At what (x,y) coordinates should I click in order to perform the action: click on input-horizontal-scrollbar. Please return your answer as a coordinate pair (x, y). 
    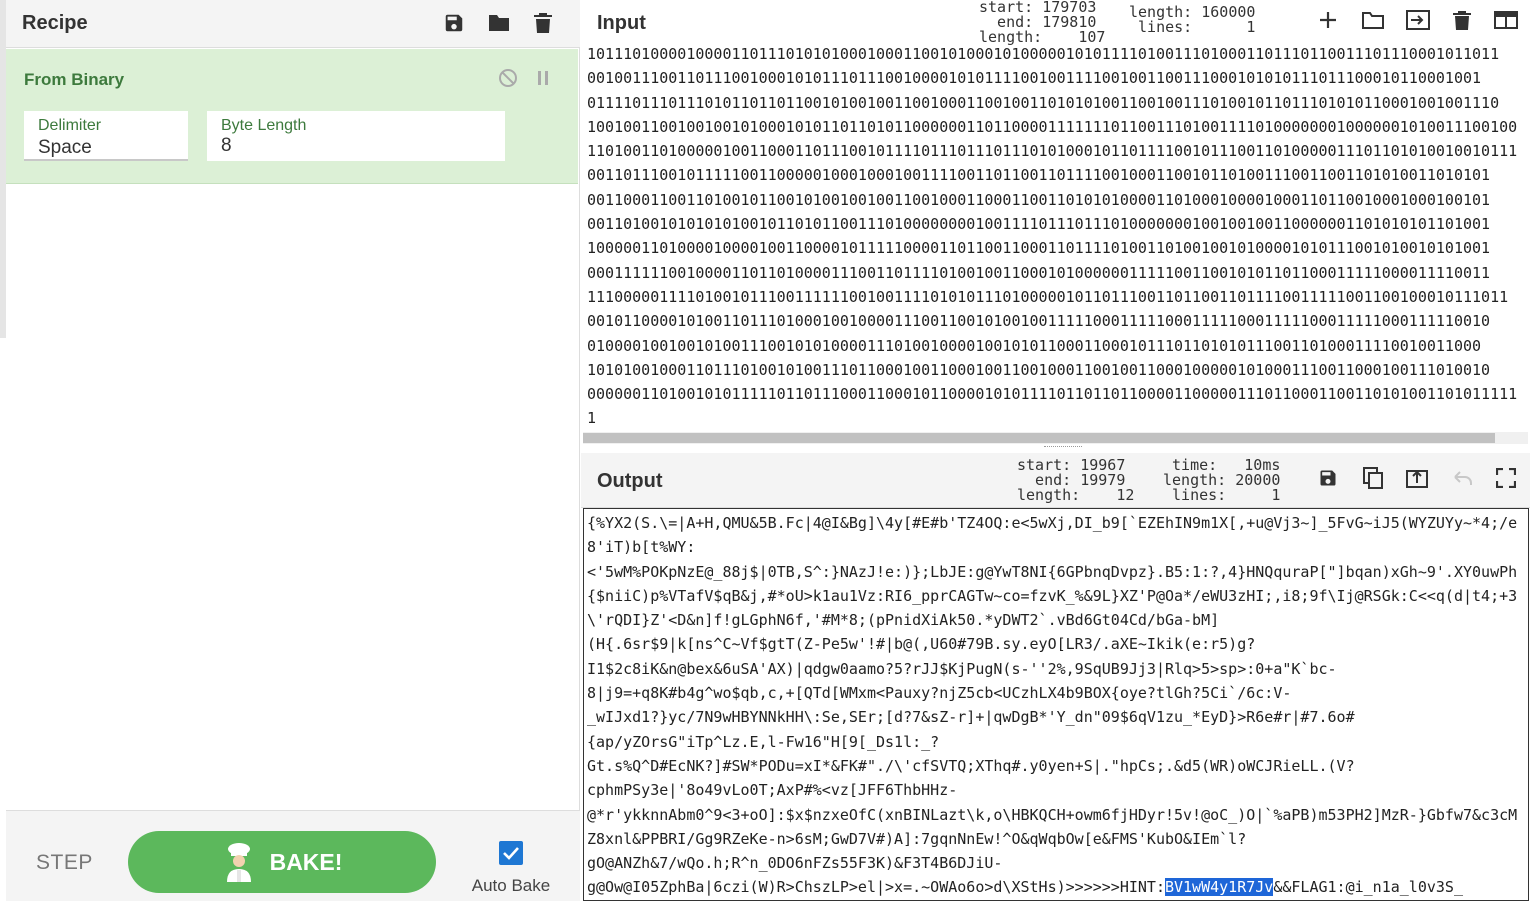
    Looking at the image, I should click on (1055, 438).